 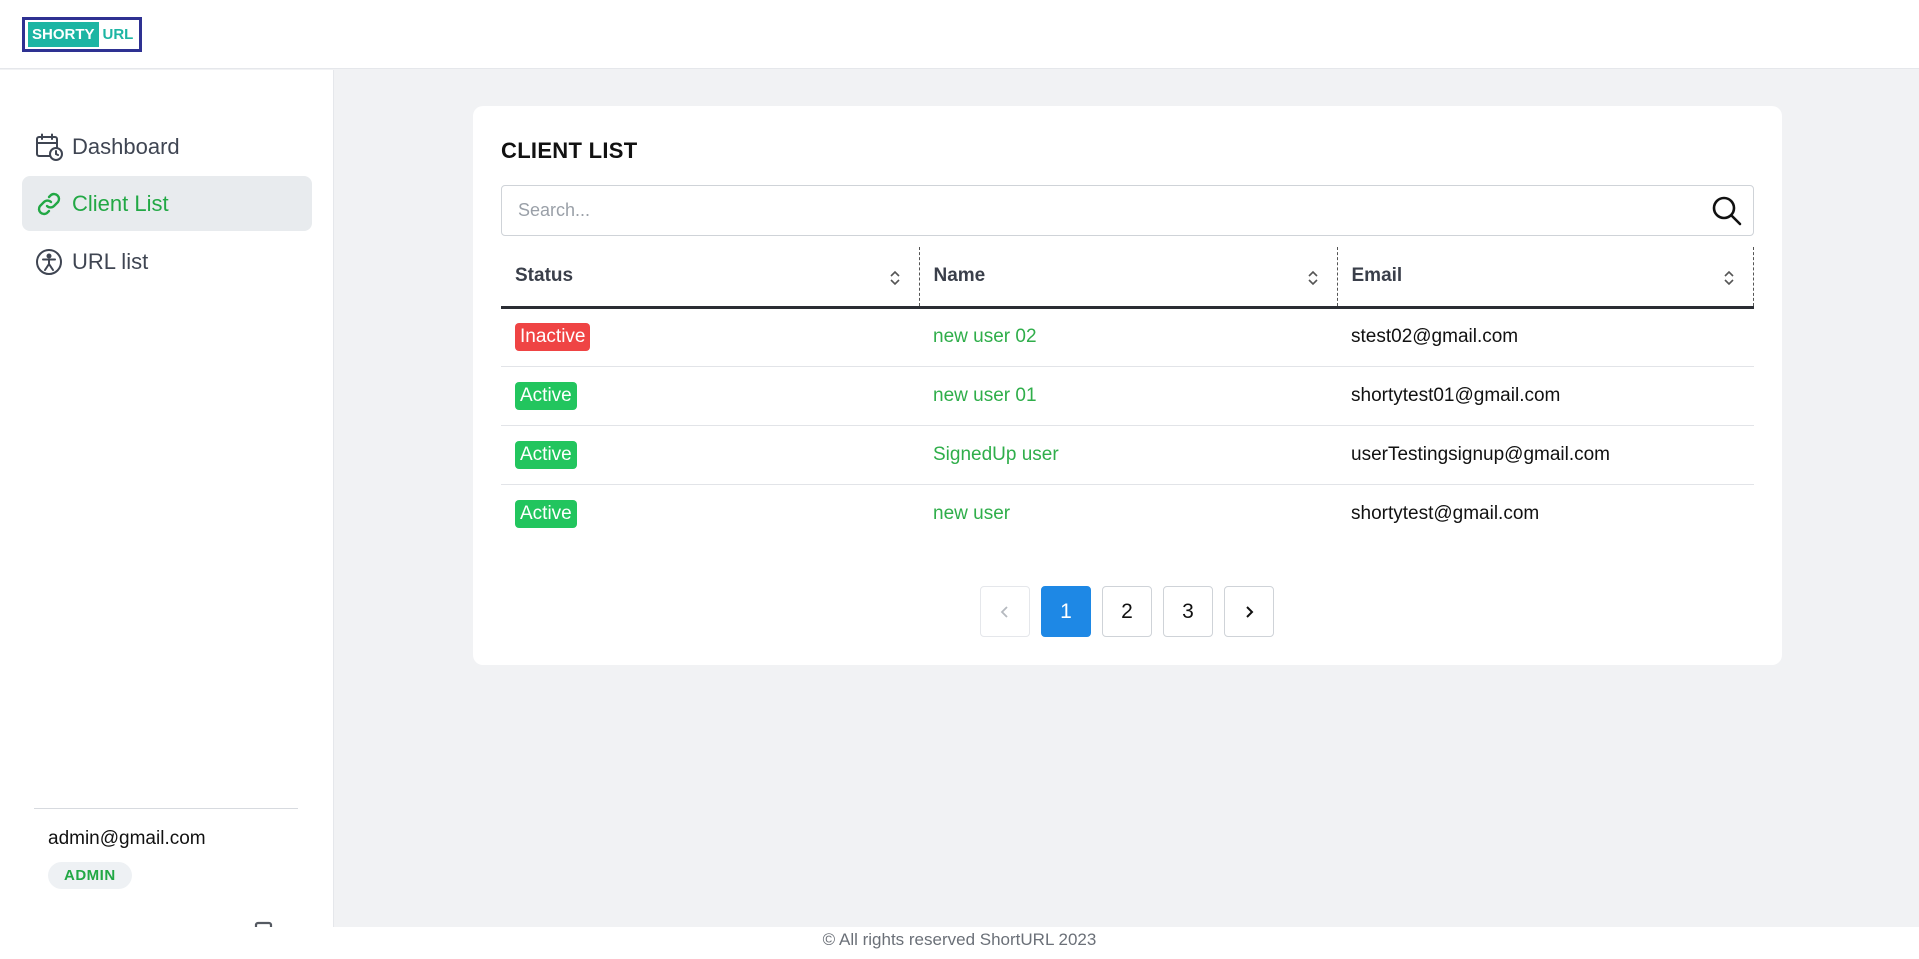 I want to click on chevron-left-icon, so click(x=1004, y=611).